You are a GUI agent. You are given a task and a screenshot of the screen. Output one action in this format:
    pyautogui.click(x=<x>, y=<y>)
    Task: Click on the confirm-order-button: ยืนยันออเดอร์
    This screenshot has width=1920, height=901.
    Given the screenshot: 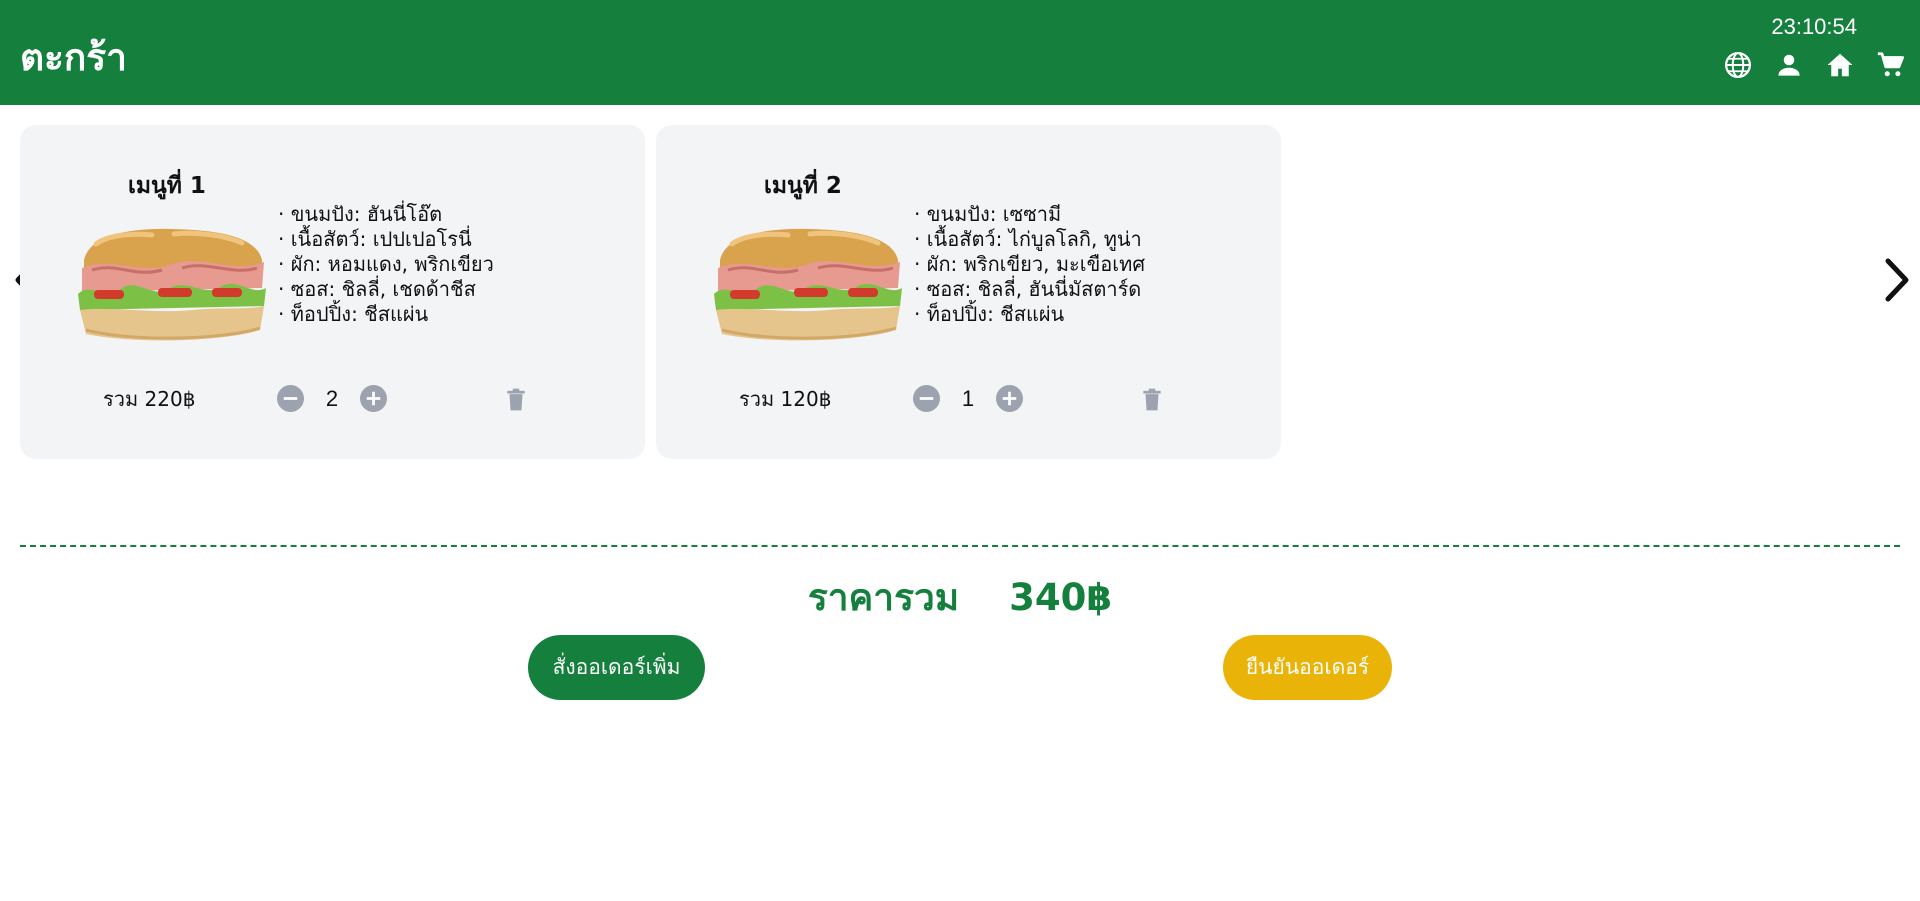 What is the action you would take?
    pyautogui.click(x=1307, y=667)
    